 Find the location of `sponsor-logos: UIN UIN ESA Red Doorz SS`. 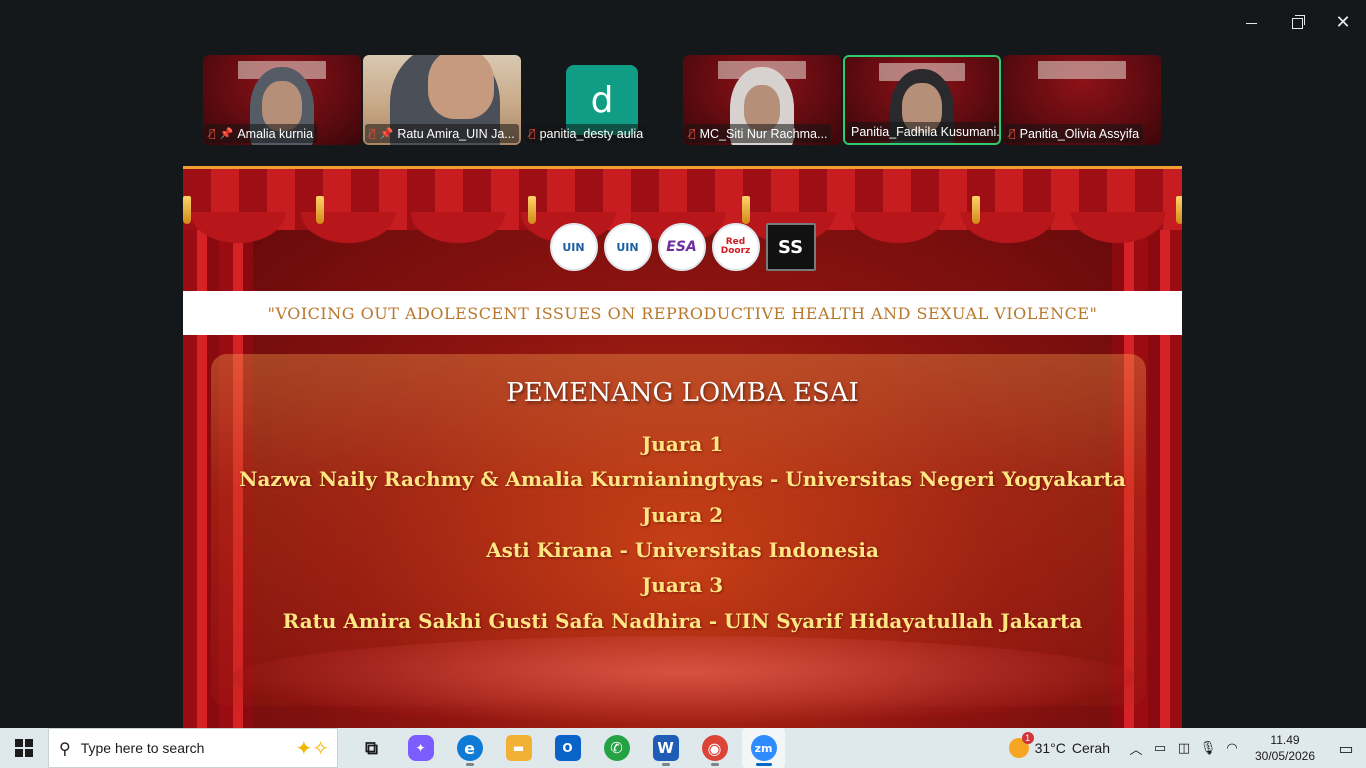

sponsor-logos: UIN UIN ESA Red Doorz SS is located at coordinates (682, 247).